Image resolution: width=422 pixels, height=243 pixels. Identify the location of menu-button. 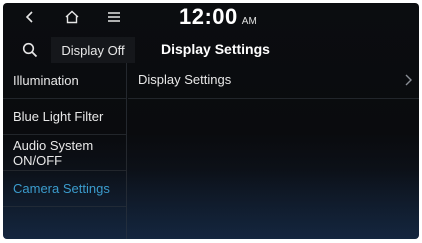
(114, 17).